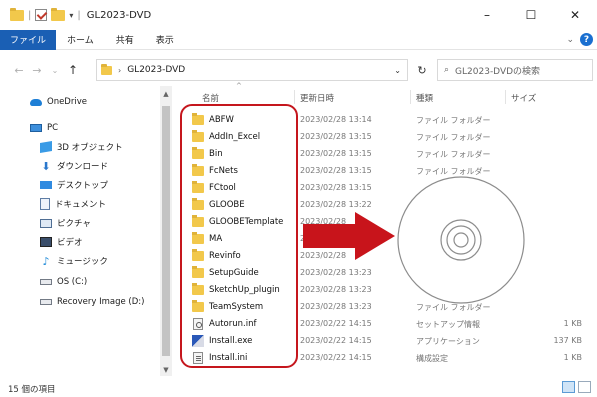 The image size is (597, 397). I want to click on sidebar-item-desktop: デスクトップ, so click(74, 185).